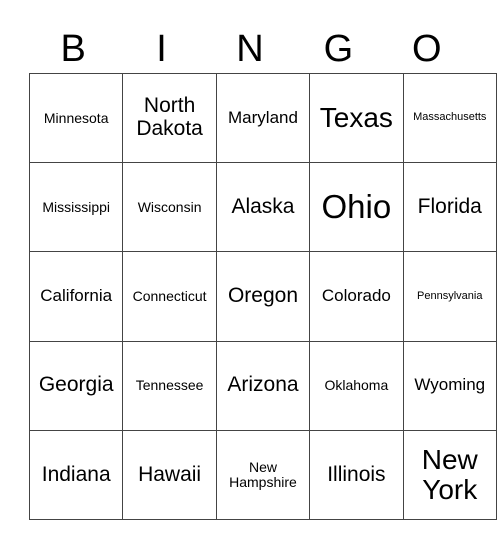 The height and width of the screenshot is (544, 500). Describe the element at coordinates (356, 296) in the screenshot. I see `bingo-cell: Colorado` at that location.